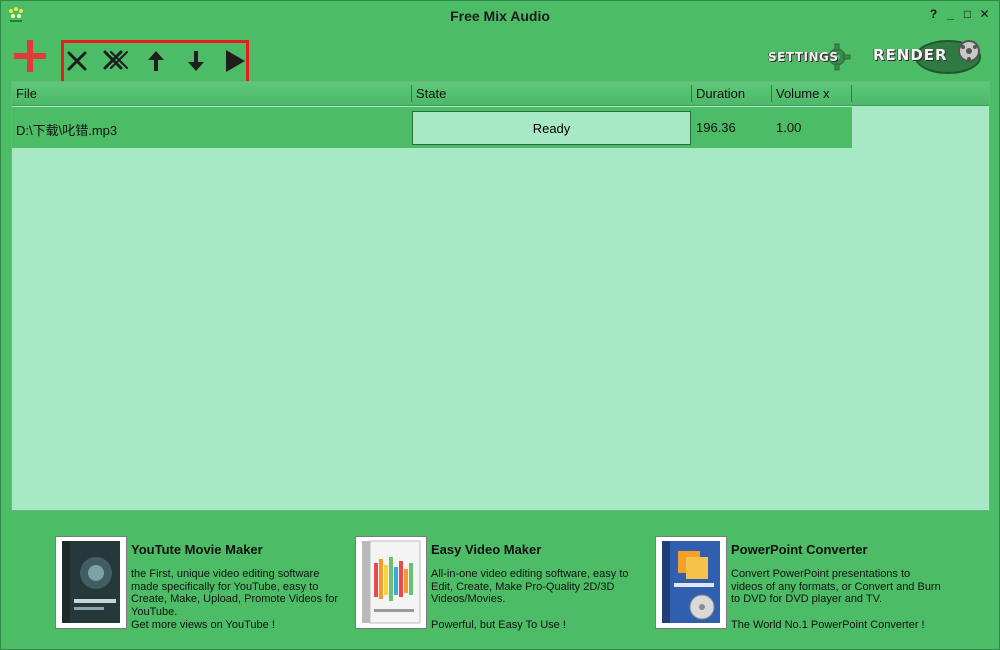  I want to click on promo-tagline: Powerful, but Easy To Use !, so click(498, 625).